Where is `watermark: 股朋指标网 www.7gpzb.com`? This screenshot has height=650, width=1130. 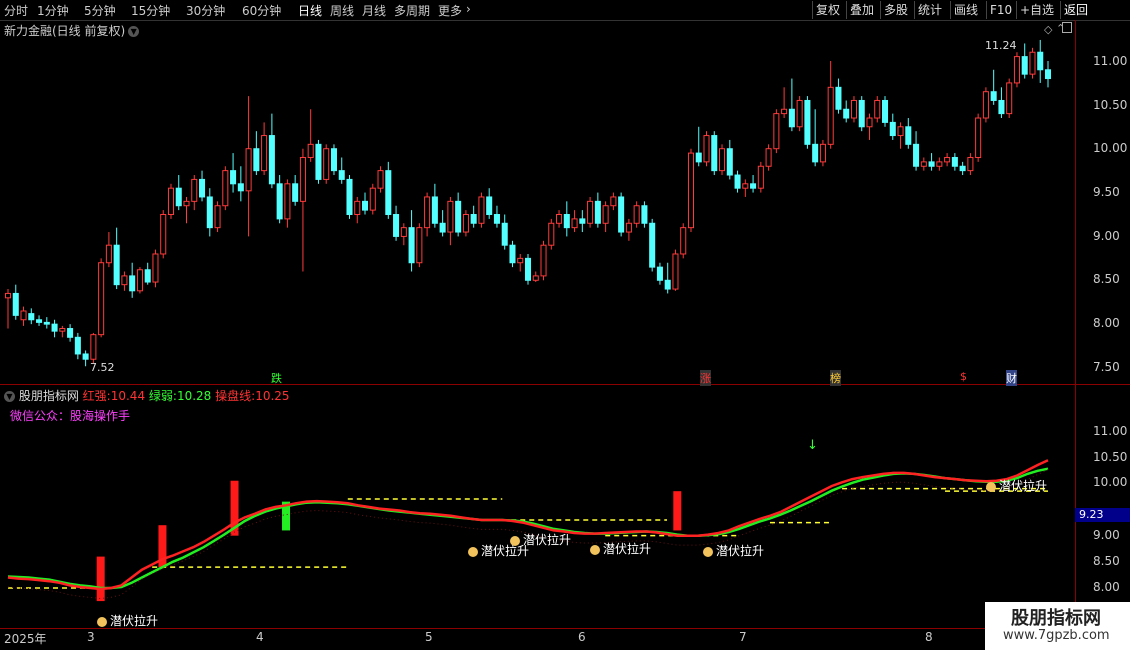 watermark: 股朋指标网 www.7gpzb.com is located at coordinates (1057, 626).